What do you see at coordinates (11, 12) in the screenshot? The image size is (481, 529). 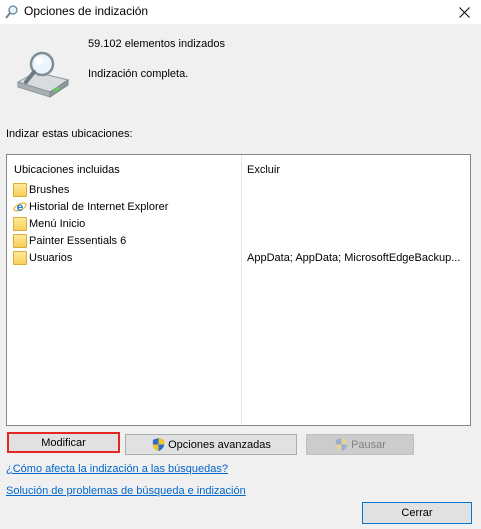 I see `indexing-options-icon` at bounding box center [11, 12].